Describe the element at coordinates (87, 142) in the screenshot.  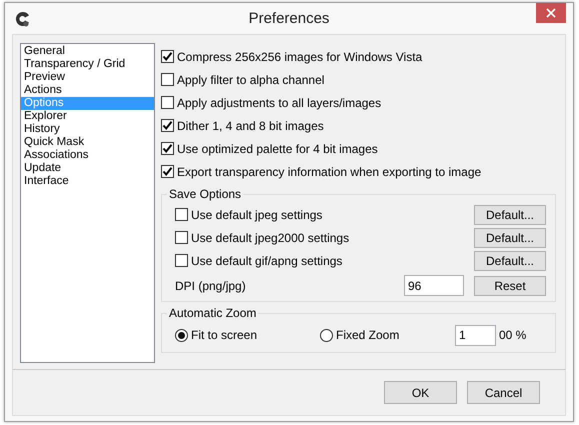
I see `category-item: Quick Mask` at that location.